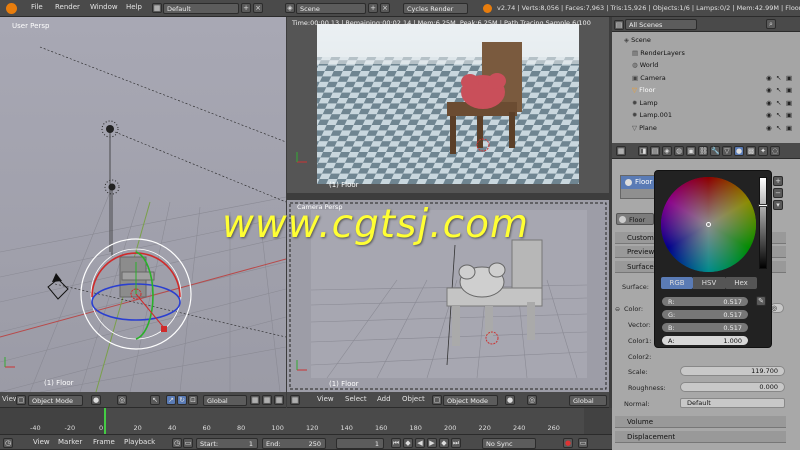  Describe the element at coordinates (227, 443) in the screenshot. I see `start-frame-field: Start: 1` at that location.